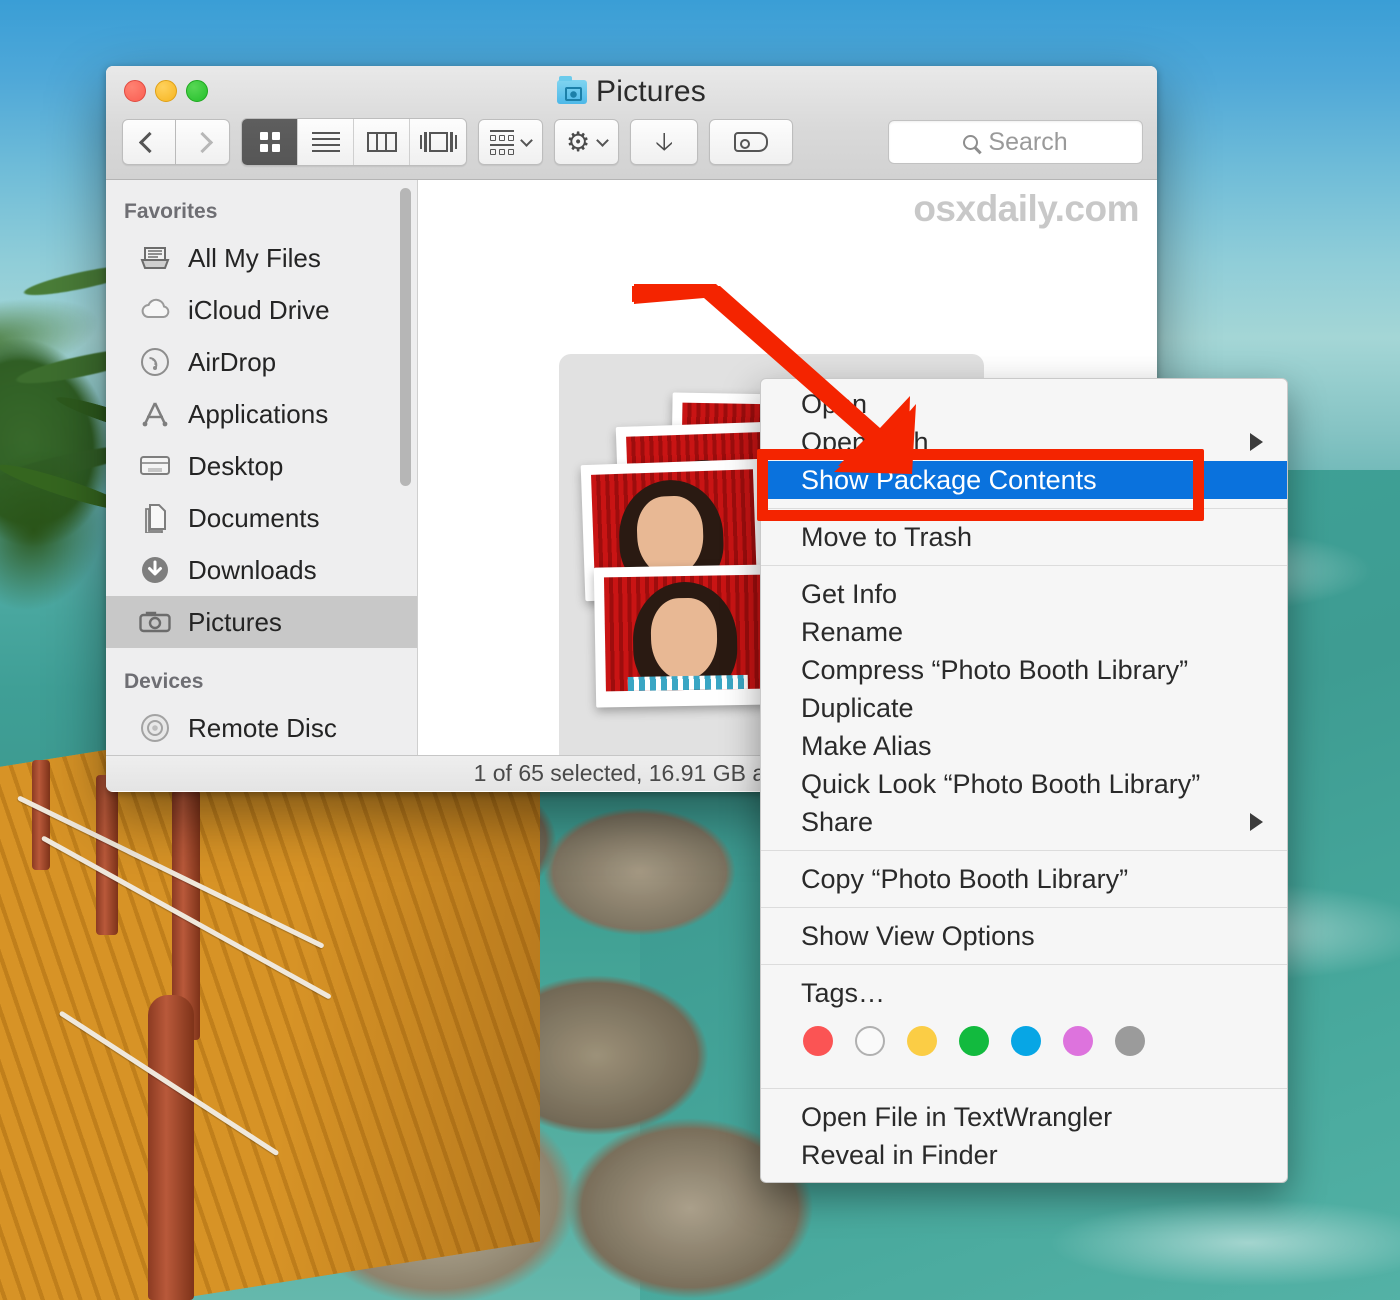 This screenshot has width=1400, height=1300. Describe the element at coordinates (155, 518) in the screenshot. I see `documents-icon` at that location.